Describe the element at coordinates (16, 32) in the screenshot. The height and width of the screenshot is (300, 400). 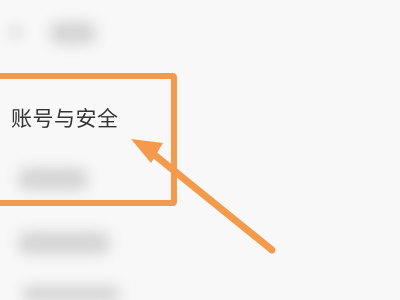
I see `blurred-icon` at that location.